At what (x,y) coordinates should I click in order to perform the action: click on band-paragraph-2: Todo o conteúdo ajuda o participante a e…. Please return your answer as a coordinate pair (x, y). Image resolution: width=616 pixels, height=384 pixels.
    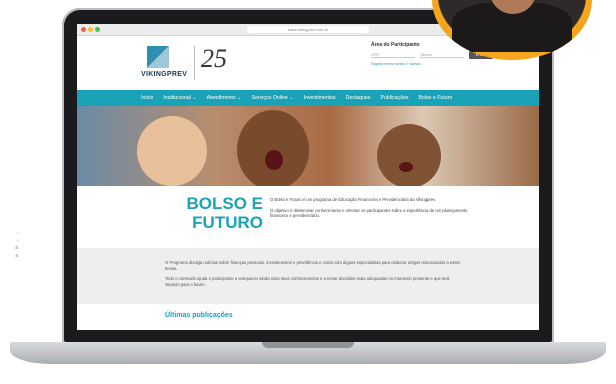
    Looking at the image, I should click on (307, 281).